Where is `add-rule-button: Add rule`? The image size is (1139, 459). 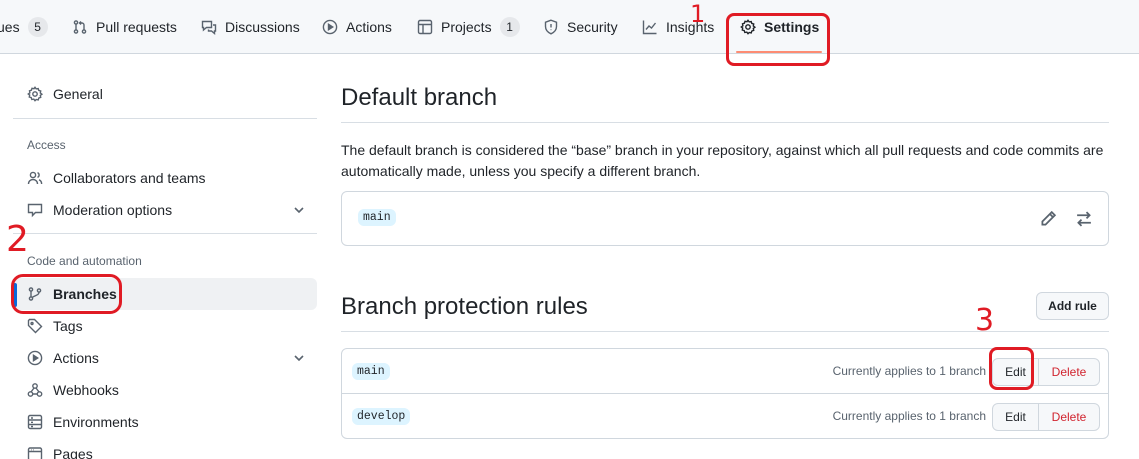
add-rule-button: Add rule is located at coordinates (1072, 306).